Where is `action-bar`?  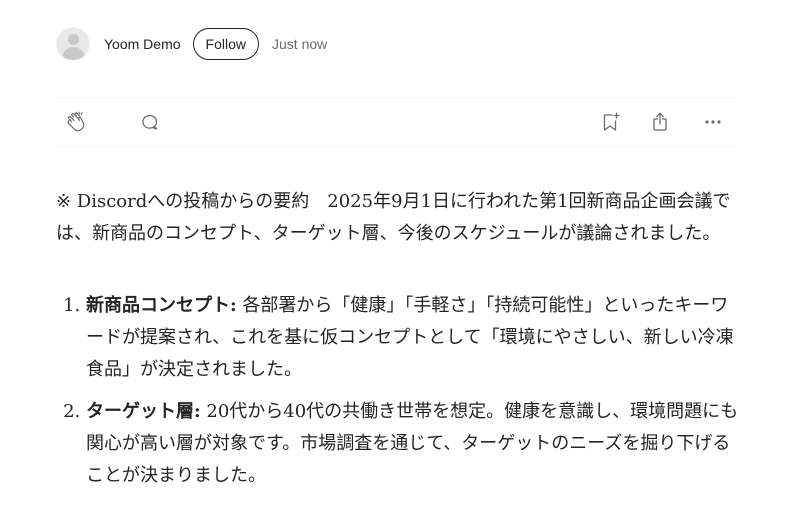 action-bar is located at coordinates (396, 122).